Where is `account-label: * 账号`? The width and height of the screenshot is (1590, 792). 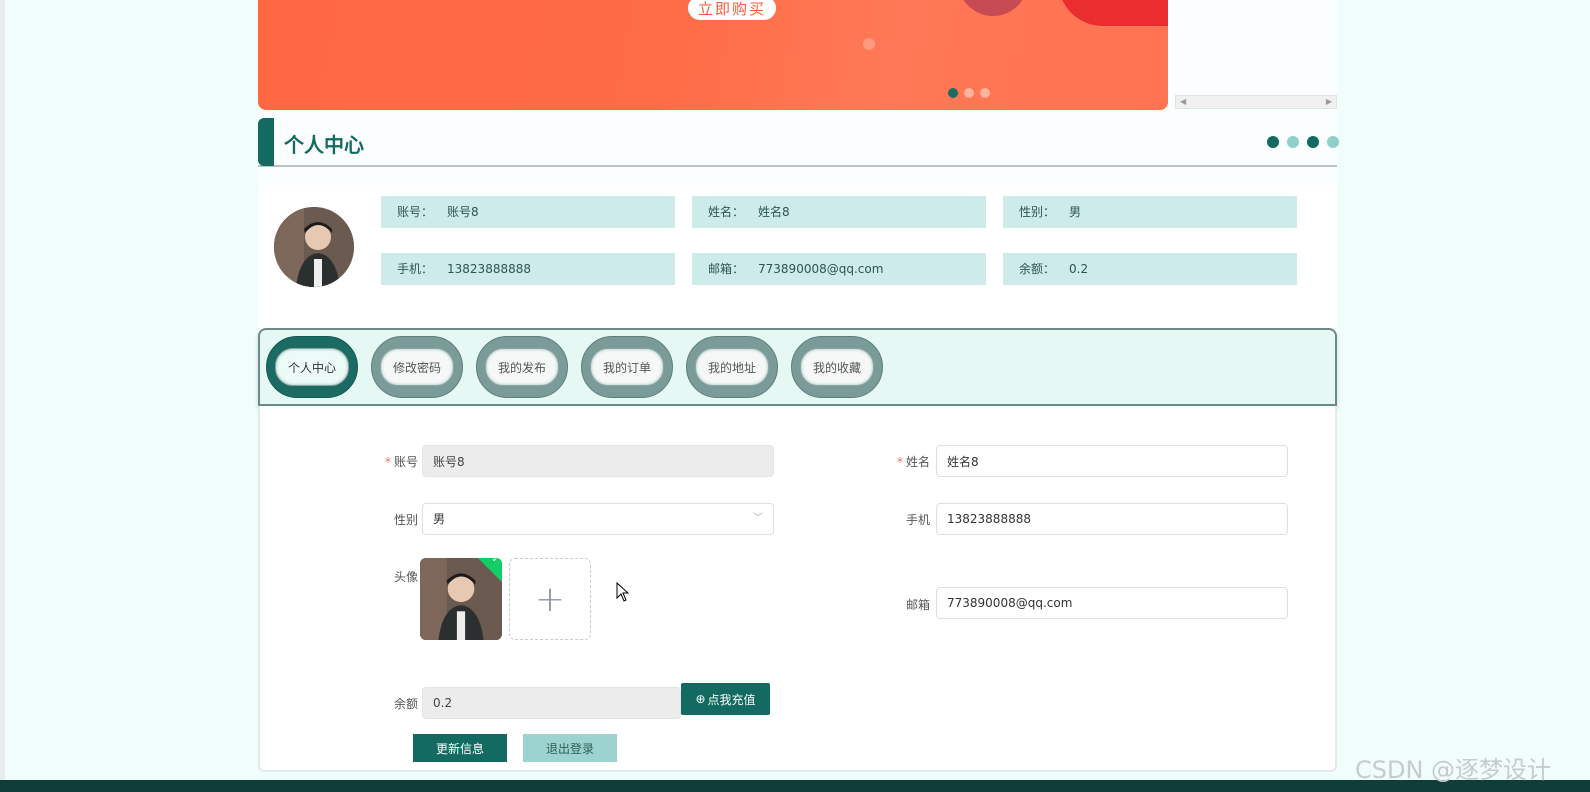 account-label: * 账号 is located at coordinates (394, 461).